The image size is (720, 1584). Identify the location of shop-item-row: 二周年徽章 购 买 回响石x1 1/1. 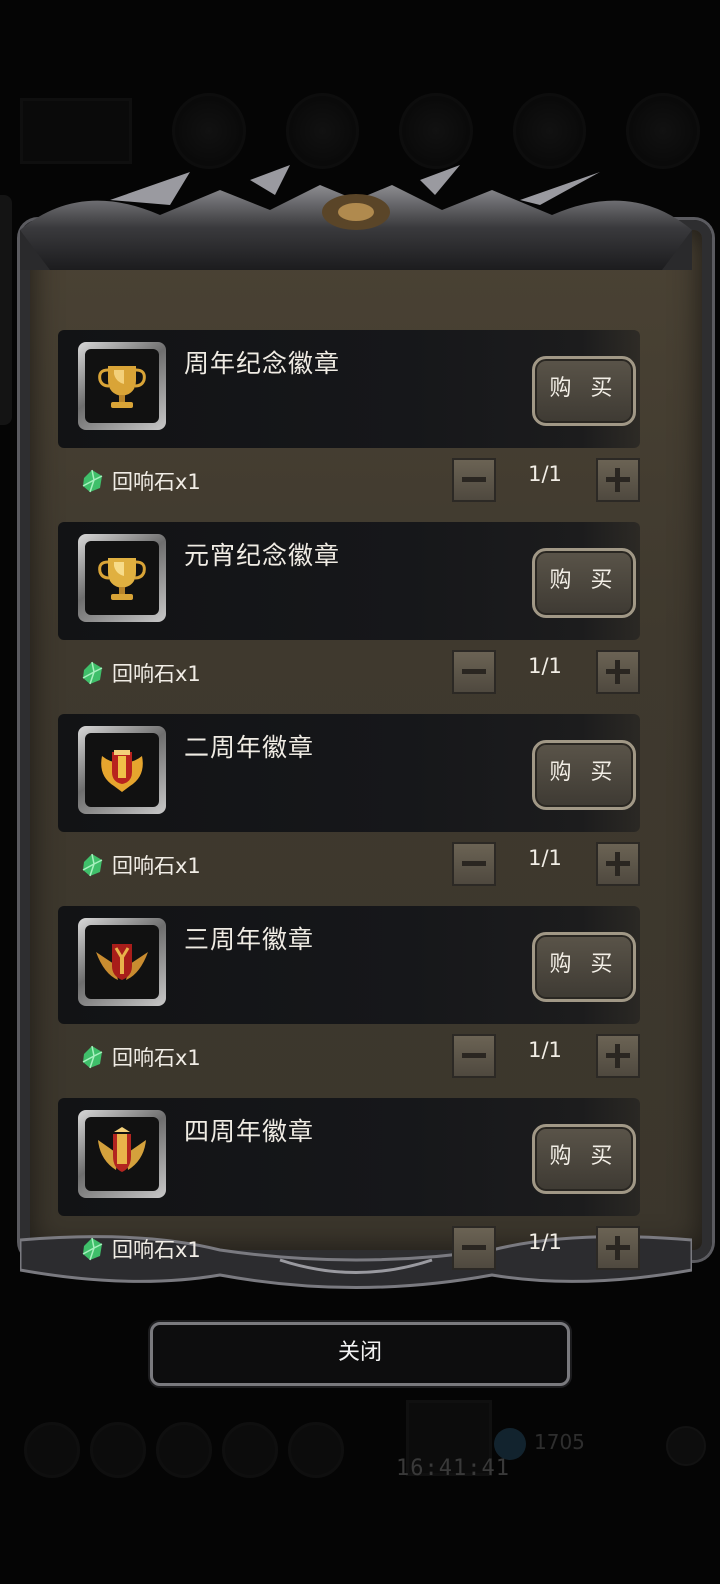
(358, 810).